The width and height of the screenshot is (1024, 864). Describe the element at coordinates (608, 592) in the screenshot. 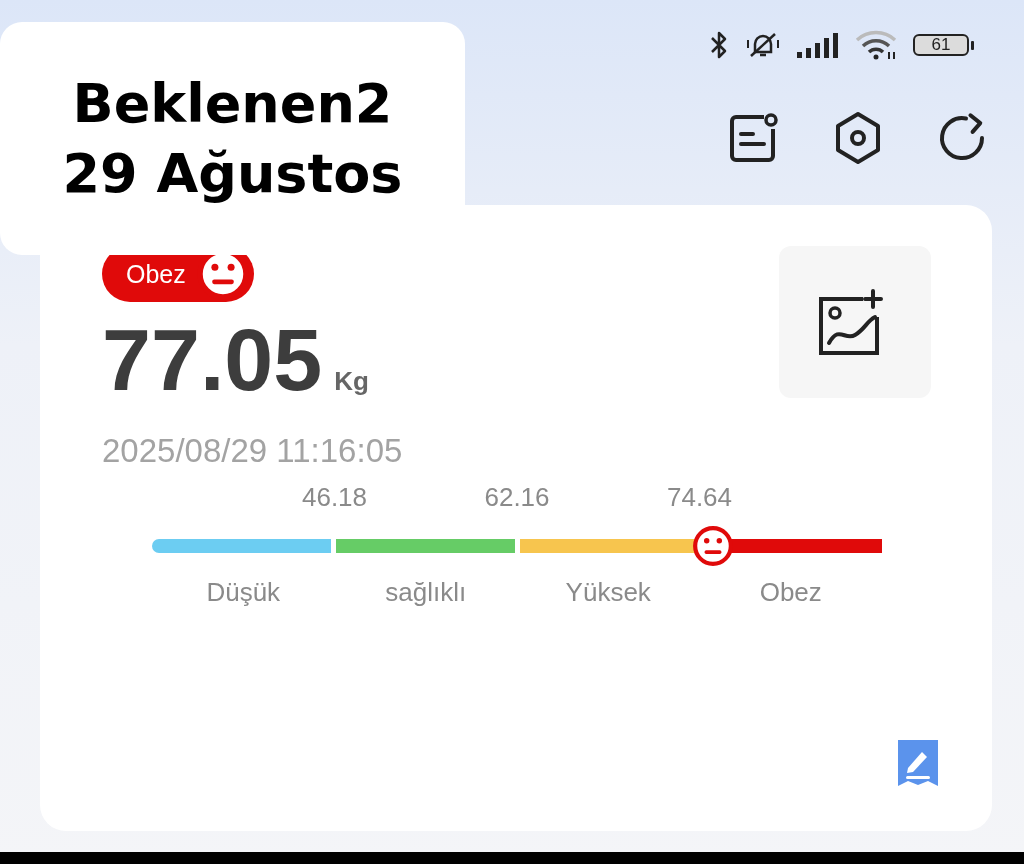

I see `range-label: Yüksek` at that location.